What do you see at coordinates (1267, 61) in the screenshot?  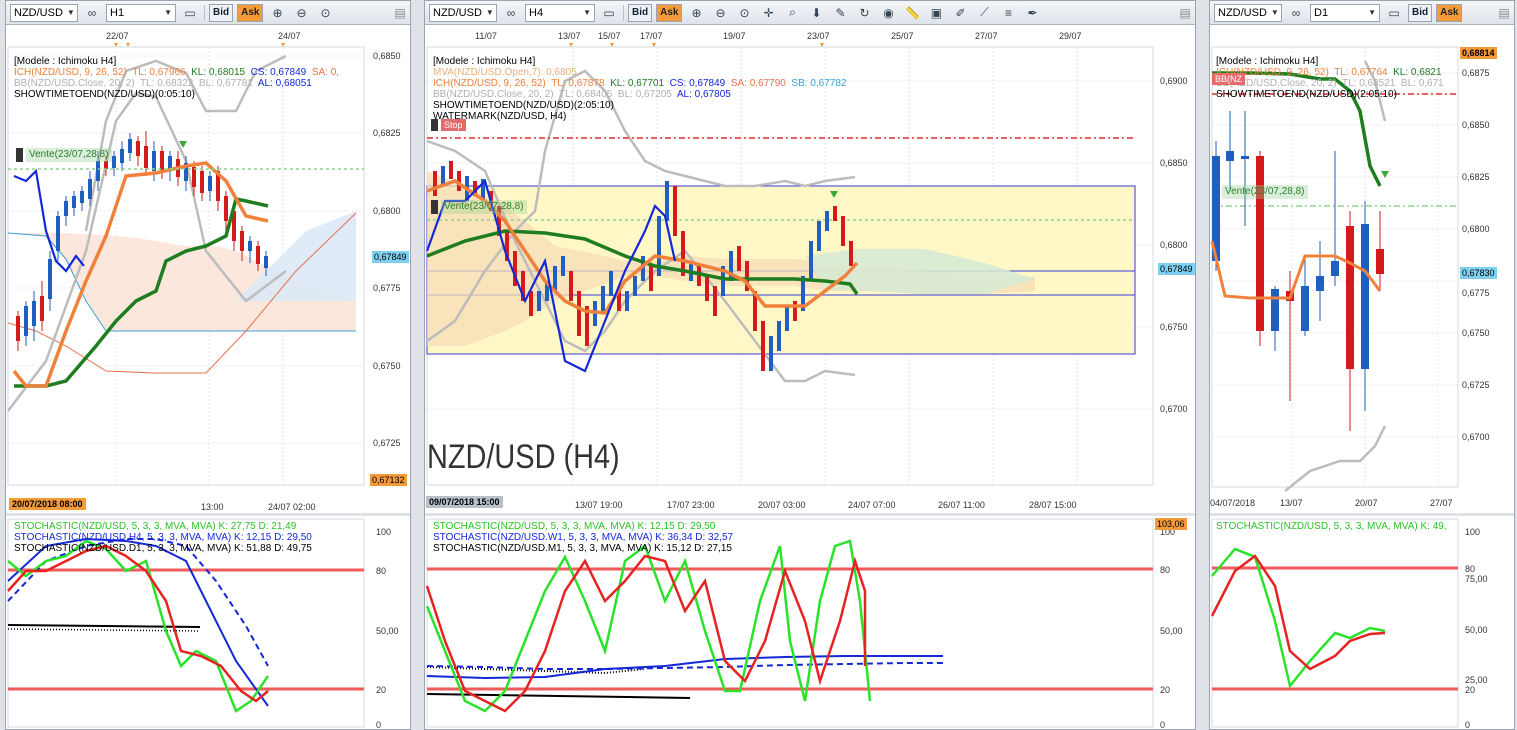 I see `model-label: [Modele : Ichimoku H4]` at bounding box center [1267, 61].